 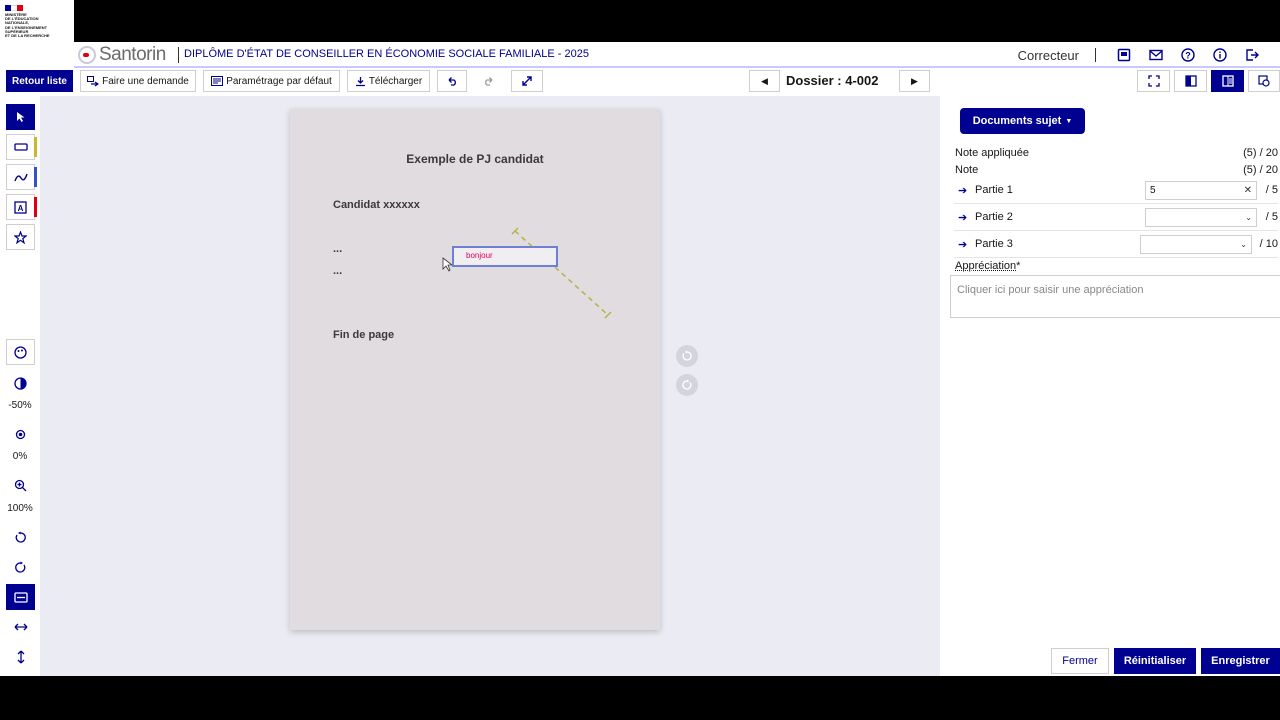 I want to click on flag-icon, so click(x=14, y=8).